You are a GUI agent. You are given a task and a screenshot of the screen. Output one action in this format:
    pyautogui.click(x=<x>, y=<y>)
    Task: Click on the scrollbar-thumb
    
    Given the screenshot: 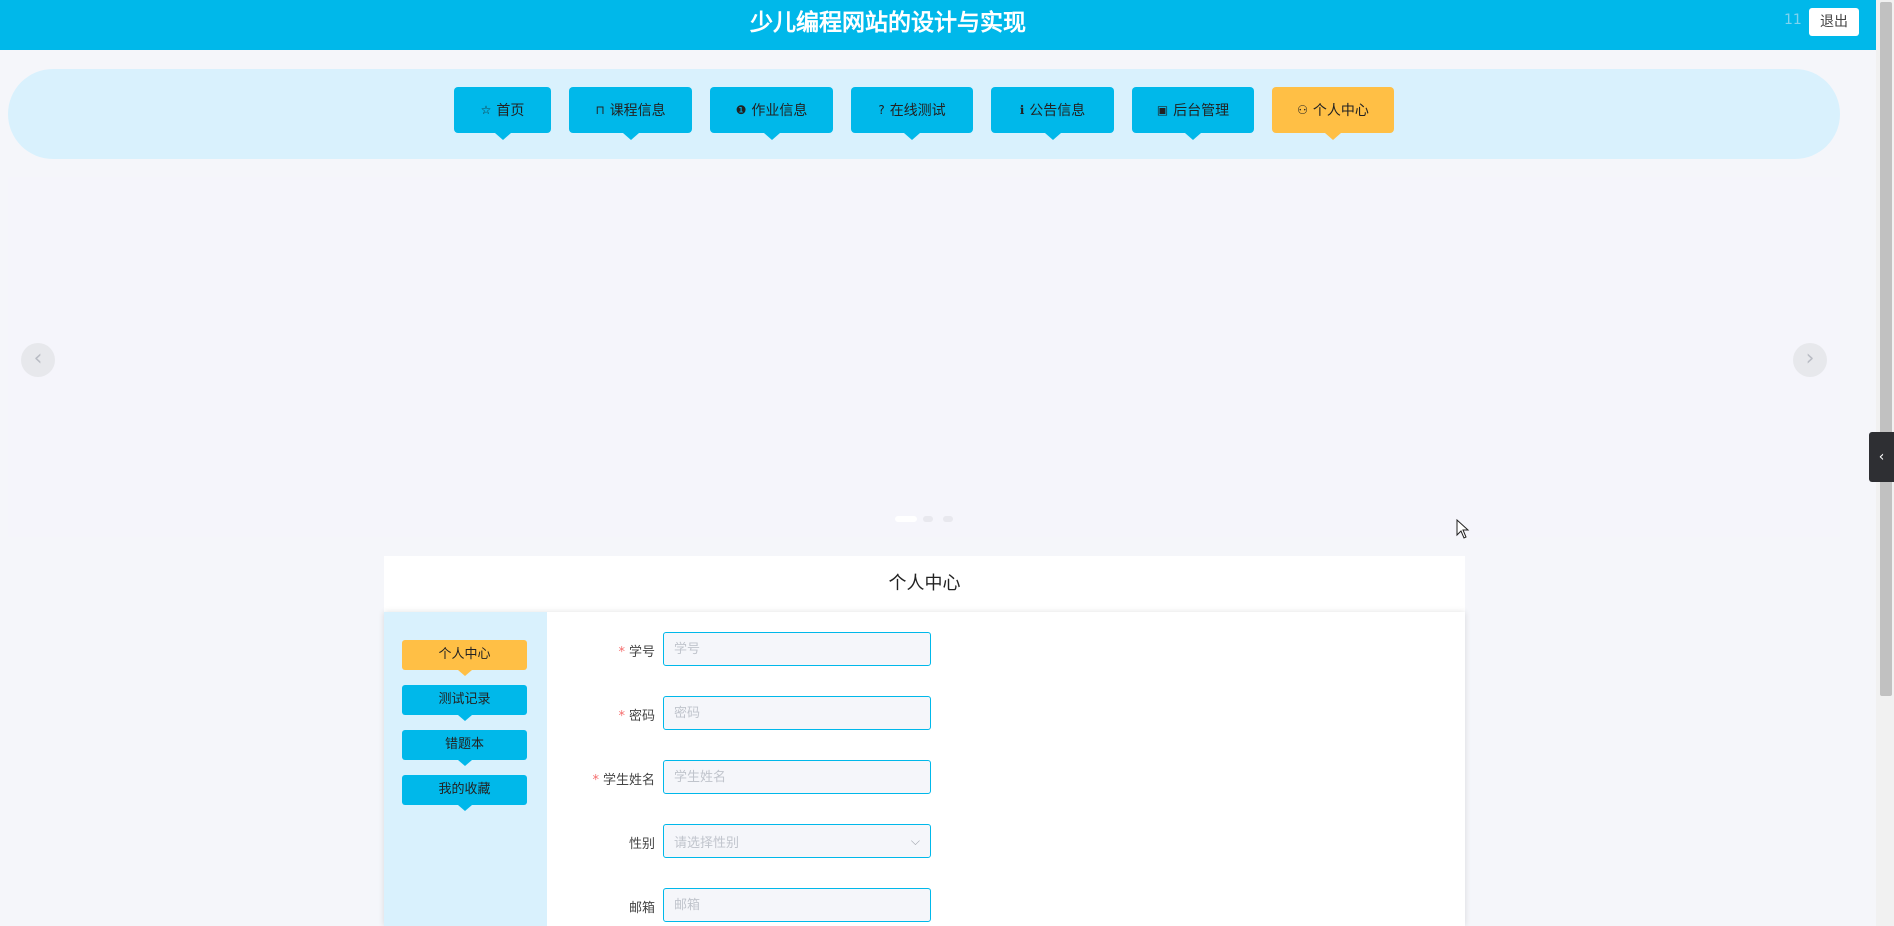 What is the action you would take?
    pyautogui.click(x=1886, y=349)
    